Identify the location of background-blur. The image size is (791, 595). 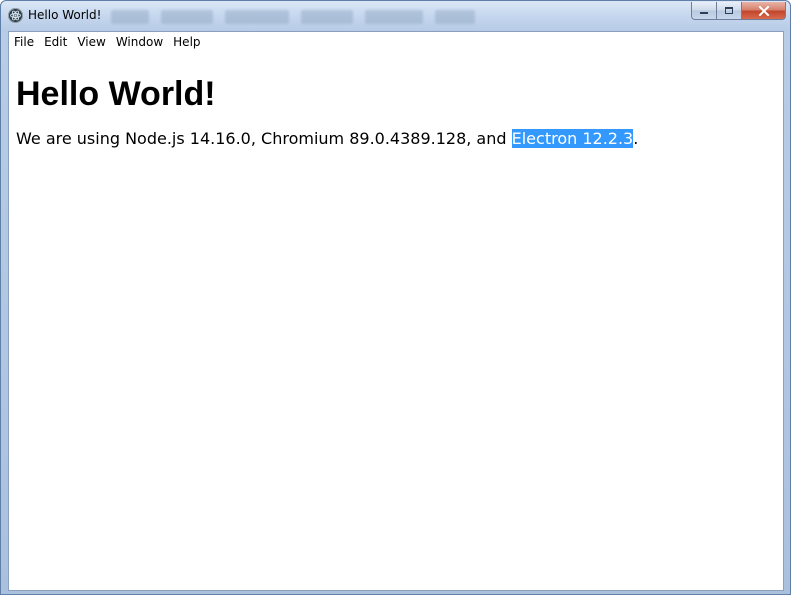
(293, 17).